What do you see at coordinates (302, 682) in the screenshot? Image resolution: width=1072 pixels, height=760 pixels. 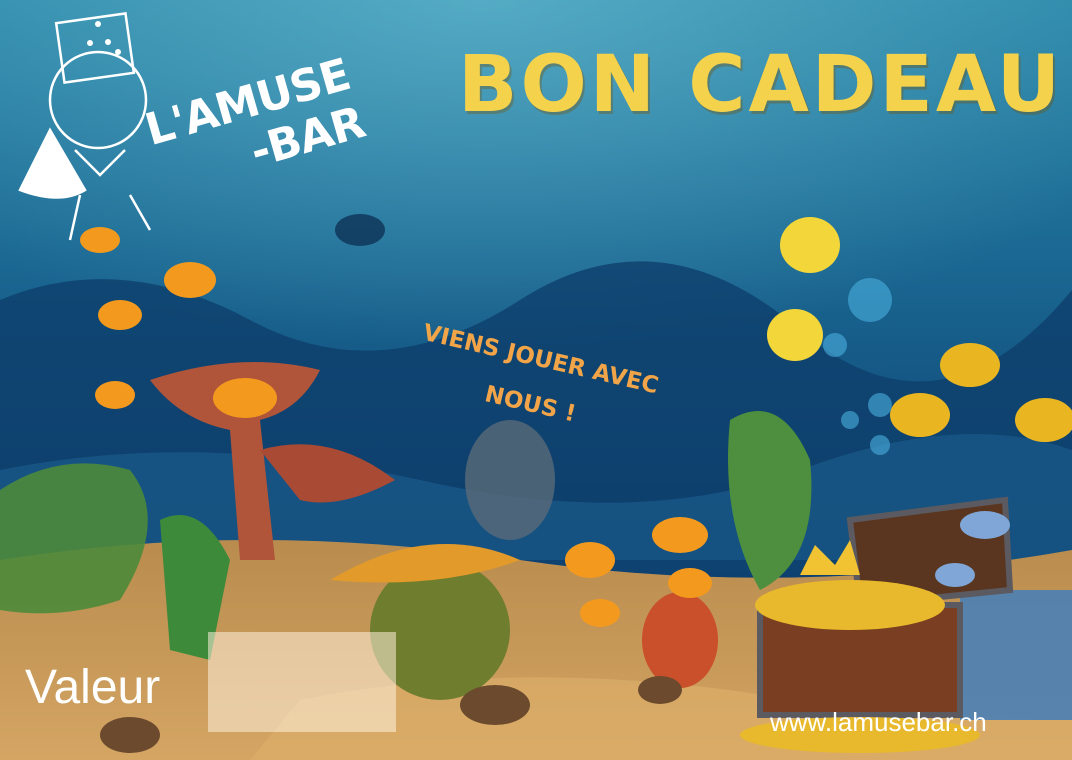 I see `value-field` at bounding box center [302, 682].